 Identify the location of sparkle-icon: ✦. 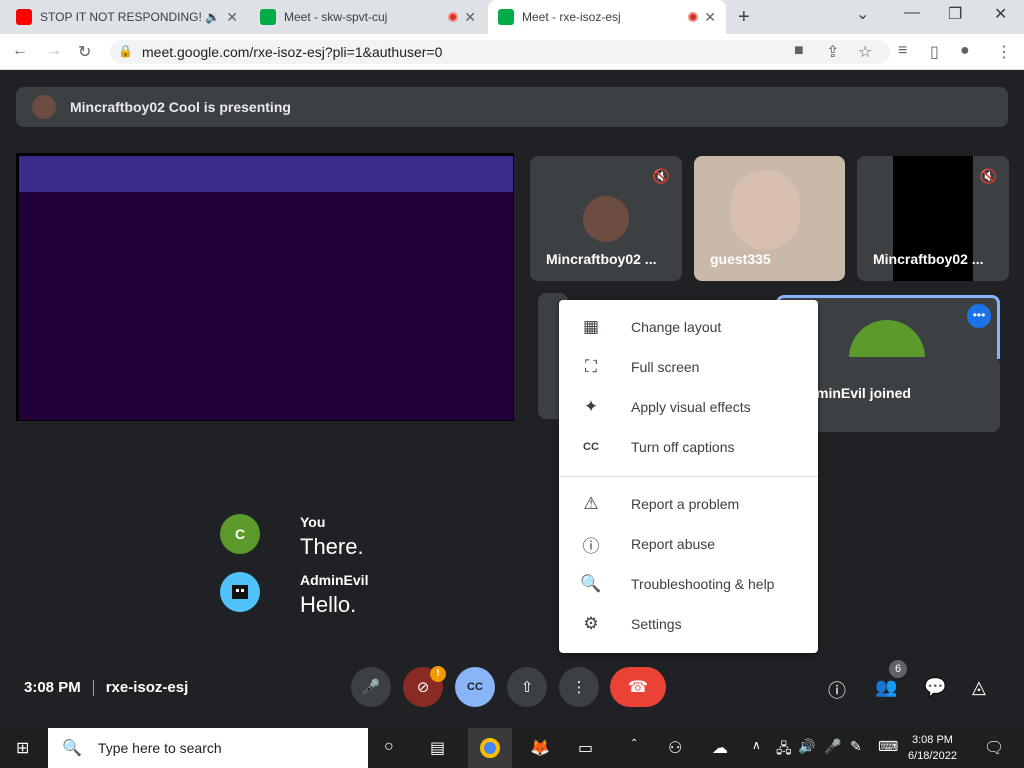
(591, 406).